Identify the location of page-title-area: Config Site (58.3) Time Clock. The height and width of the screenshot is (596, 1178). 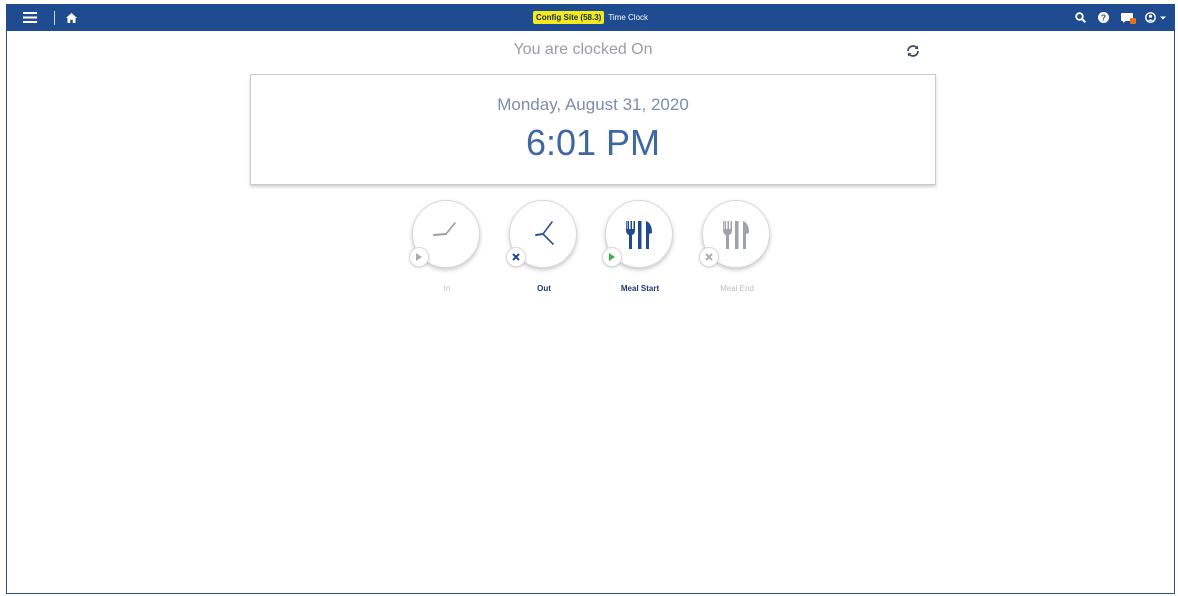
(590, 17).